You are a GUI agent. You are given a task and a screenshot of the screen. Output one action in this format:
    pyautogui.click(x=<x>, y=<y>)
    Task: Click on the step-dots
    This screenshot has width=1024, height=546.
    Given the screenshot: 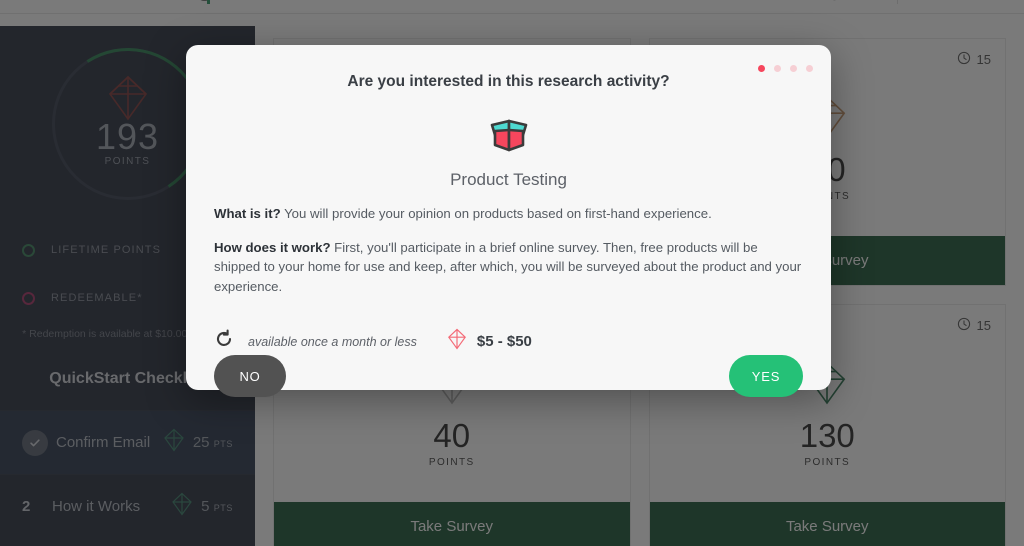 What is the action you would take?
    pyautogui.click(x=785, y=68)
    